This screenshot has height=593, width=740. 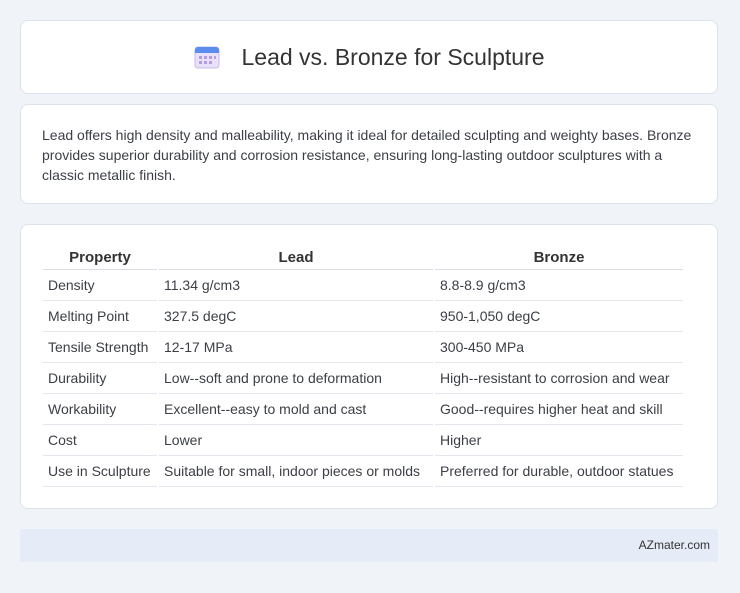 I want to click on bronze-cell: 950-1,050 degC, so click(x=559, y=316).